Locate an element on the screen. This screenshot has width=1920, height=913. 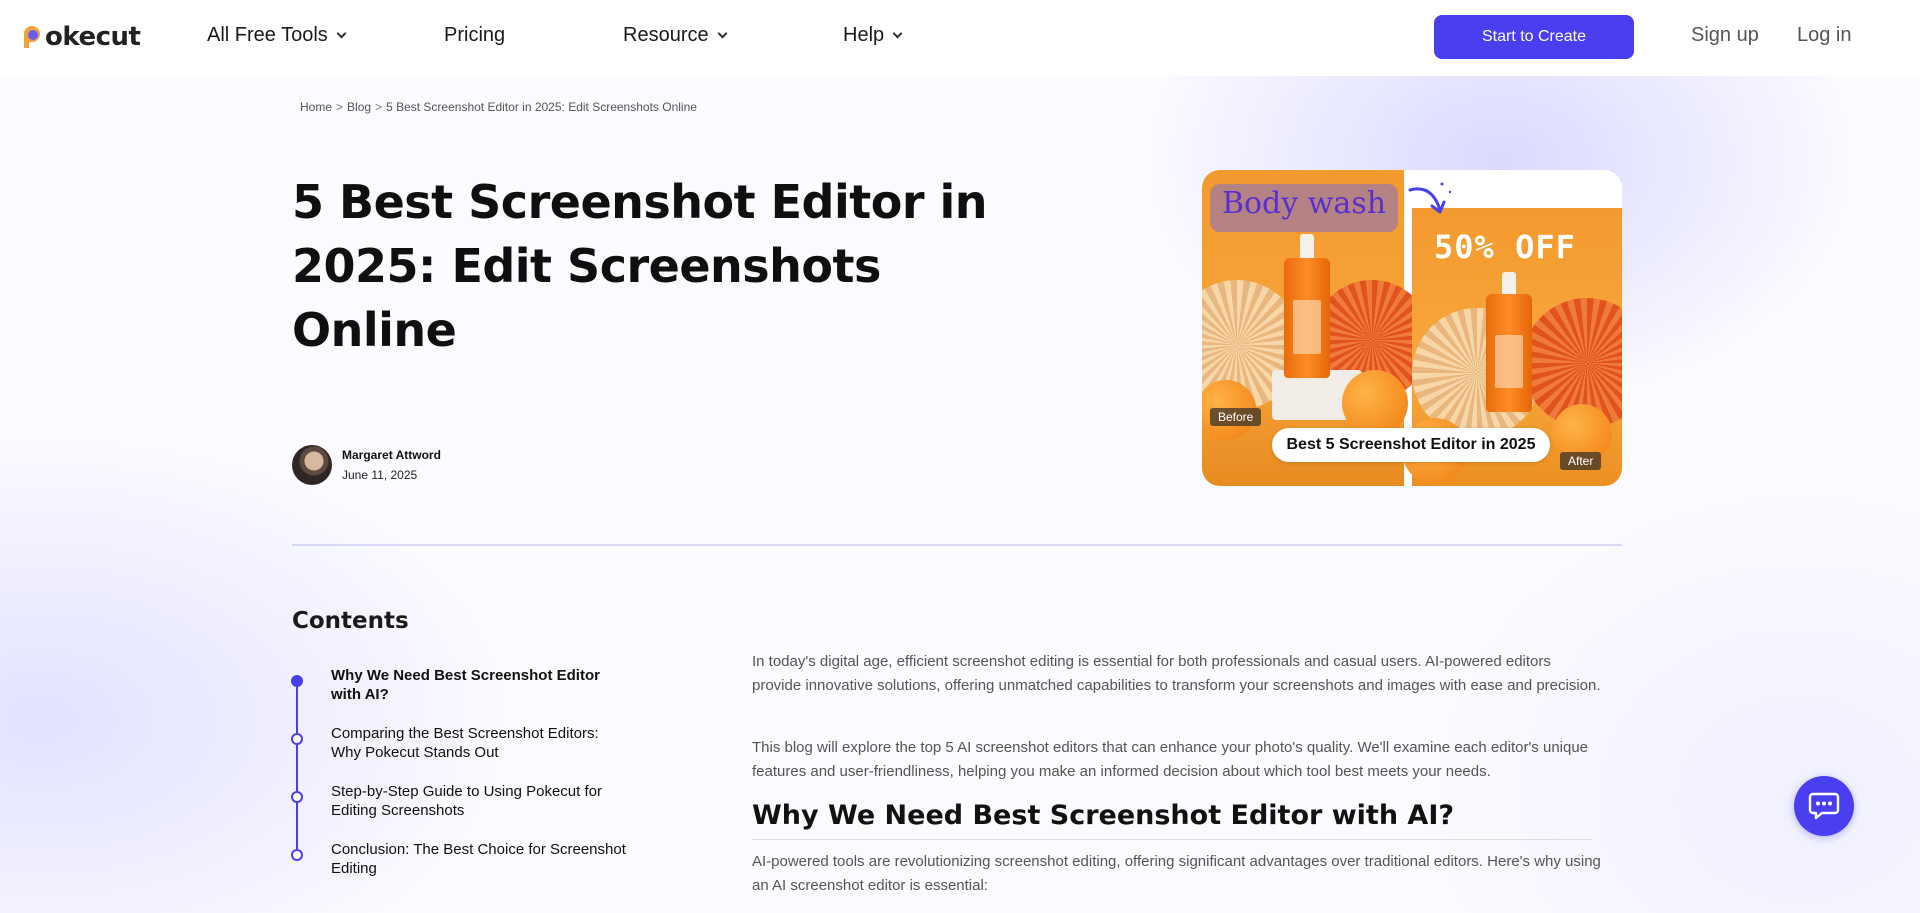
logo-text: okecut is located at coordinates (93, 37).